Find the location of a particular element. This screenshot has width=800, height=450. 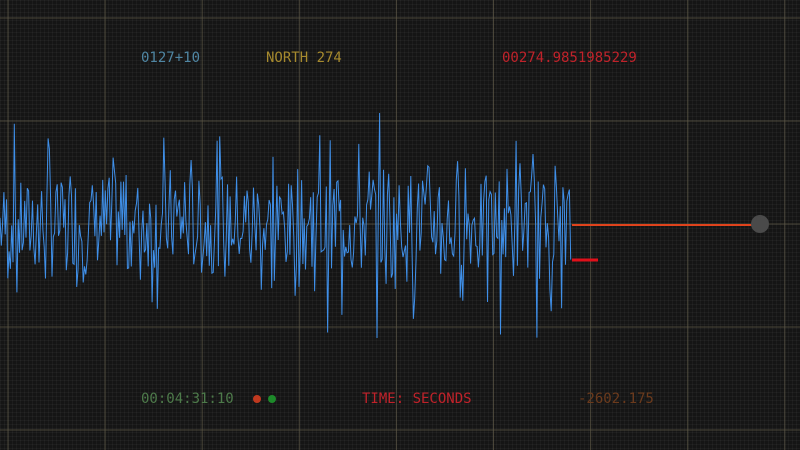

heading-readout: NORTH 274 is located at coordinates (304, 58).